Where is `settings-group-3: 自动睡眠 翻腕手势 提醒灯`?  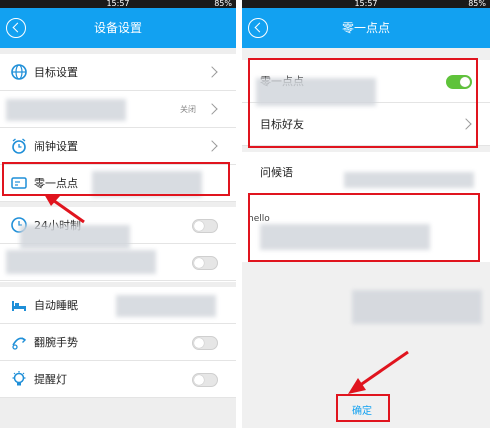
settings-group-3: 自动睡眠 翻腕手势 提醒灯 is located at coordinates (118, 342).